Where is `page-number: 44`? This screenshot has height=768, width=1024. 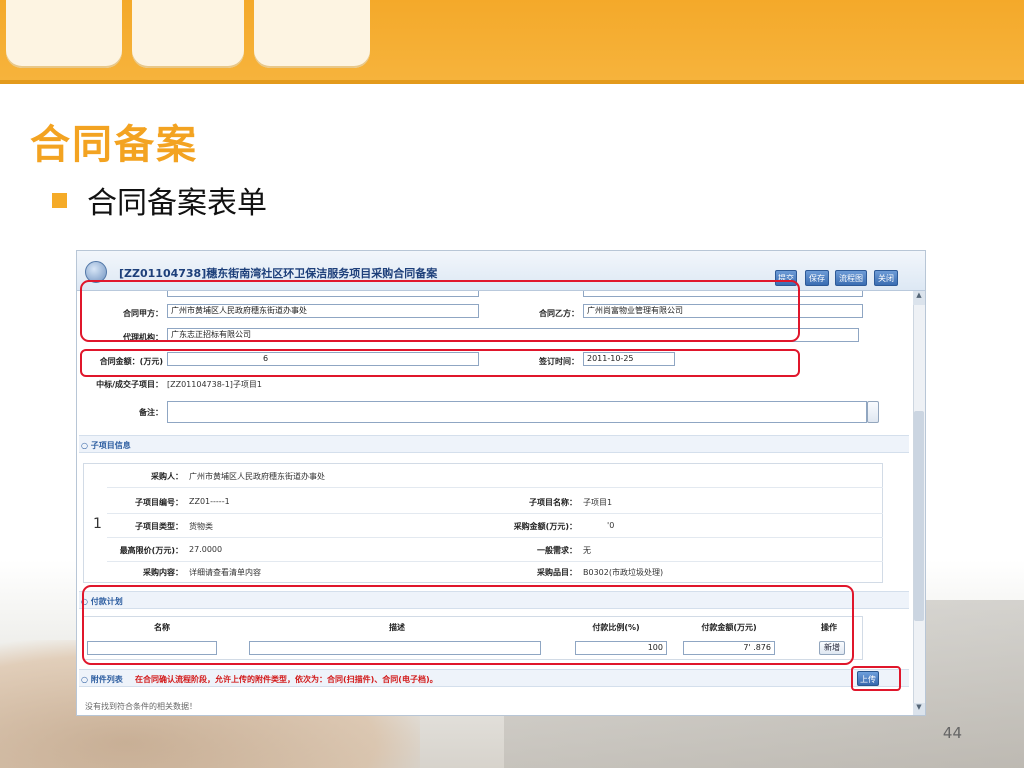
page-number: 44 is located at coordinates (952, 733).